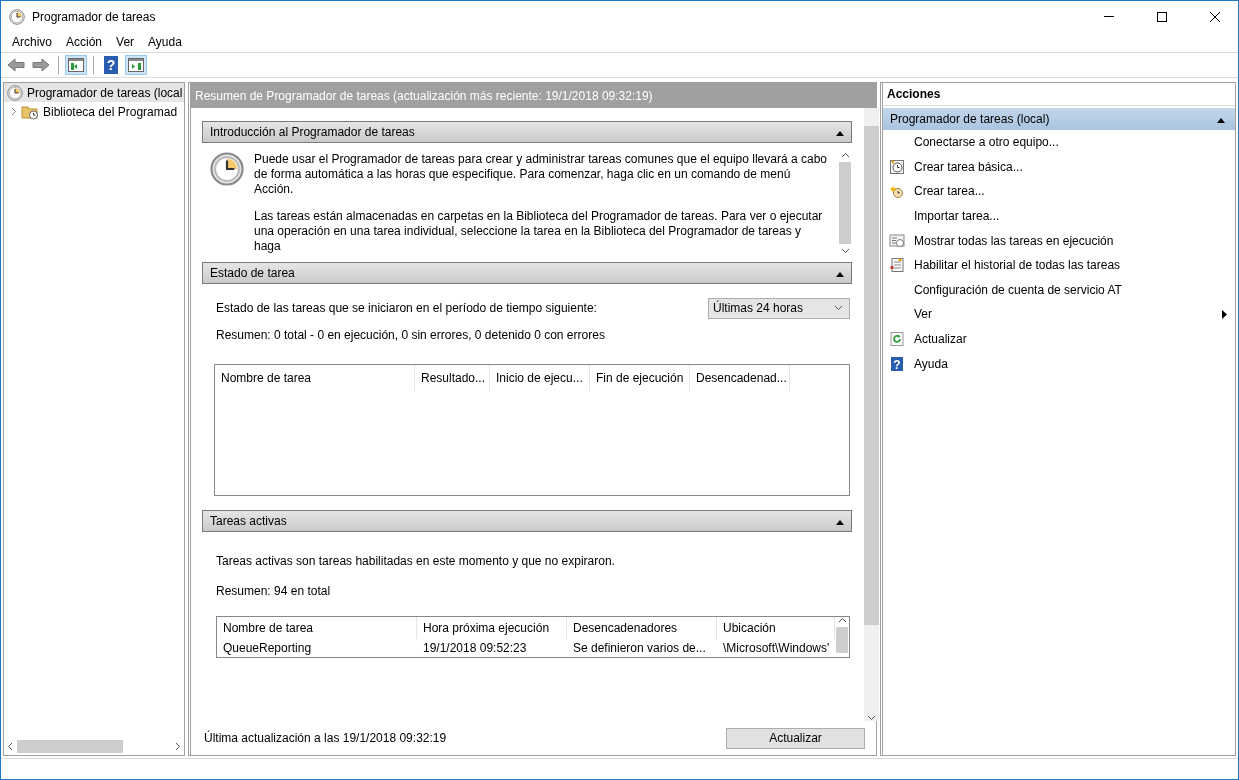 The width and height of the screenshot is (1239, 780). I want to click on section-title: Estado de tarea, so click(252, 273).